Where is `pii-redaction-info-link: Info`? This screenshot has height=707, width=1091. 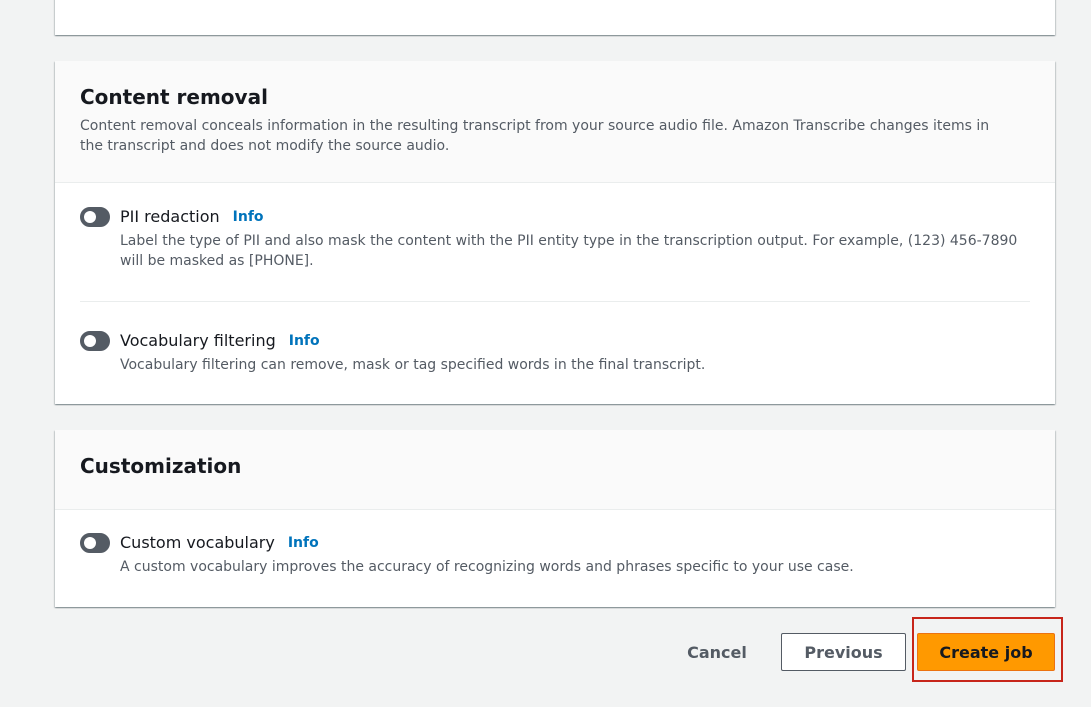
pii-redaction-info-link: Info is located at coordinates (248, 217).